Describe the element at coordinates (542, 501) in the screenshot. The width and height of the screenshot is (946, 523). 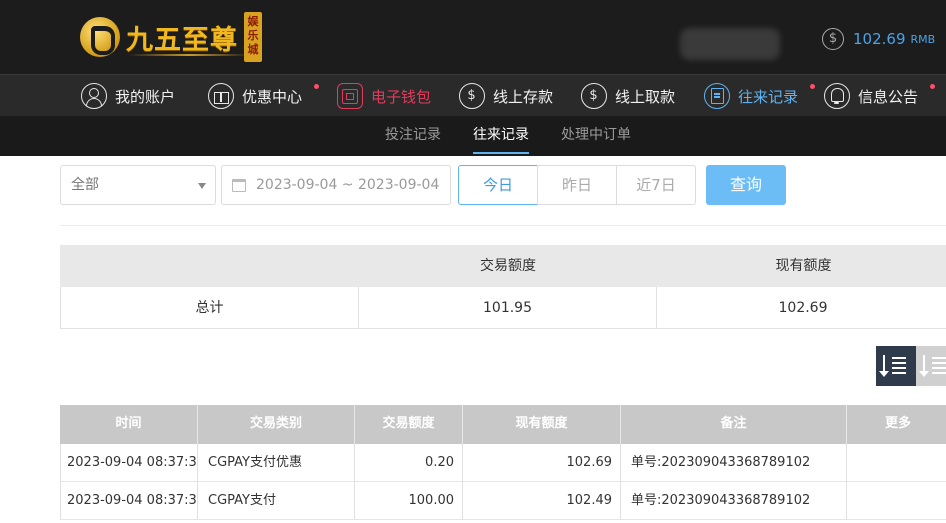
I see `cell-balance: 102.49` at that location.